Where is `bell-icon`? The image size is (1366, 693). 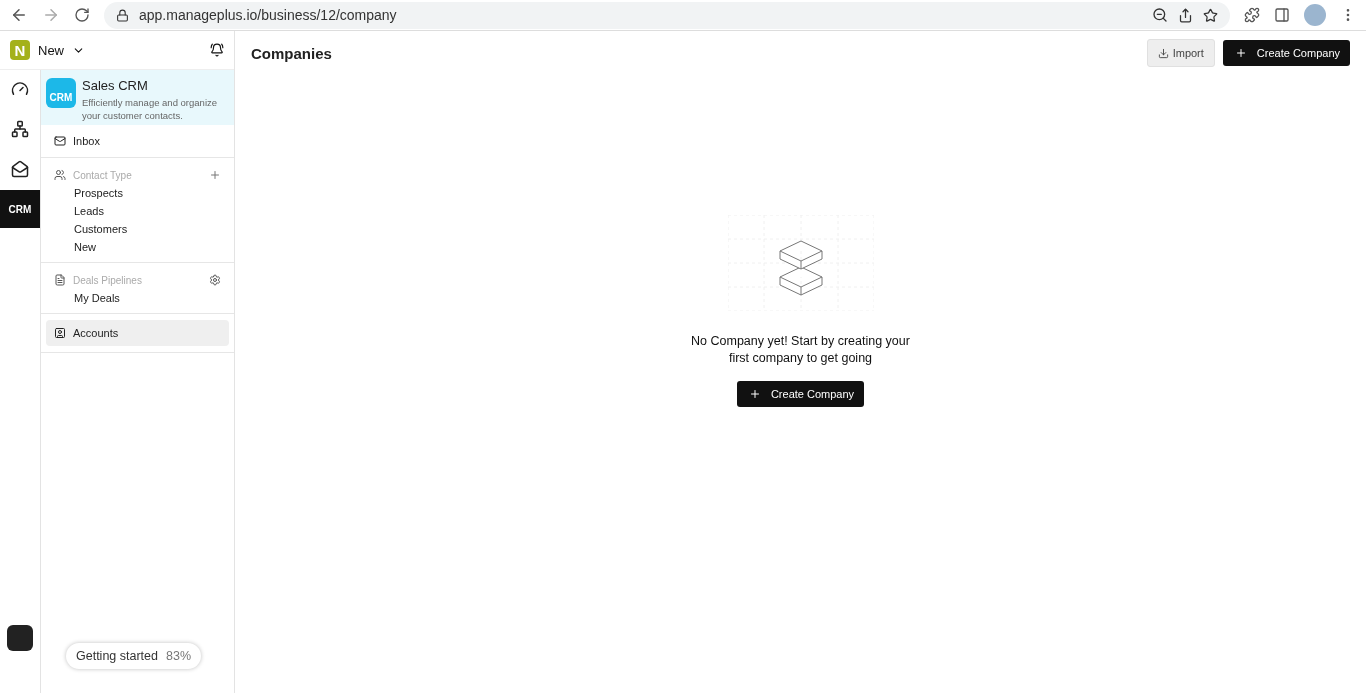 bell-icon is located at coordinates (217, 50).